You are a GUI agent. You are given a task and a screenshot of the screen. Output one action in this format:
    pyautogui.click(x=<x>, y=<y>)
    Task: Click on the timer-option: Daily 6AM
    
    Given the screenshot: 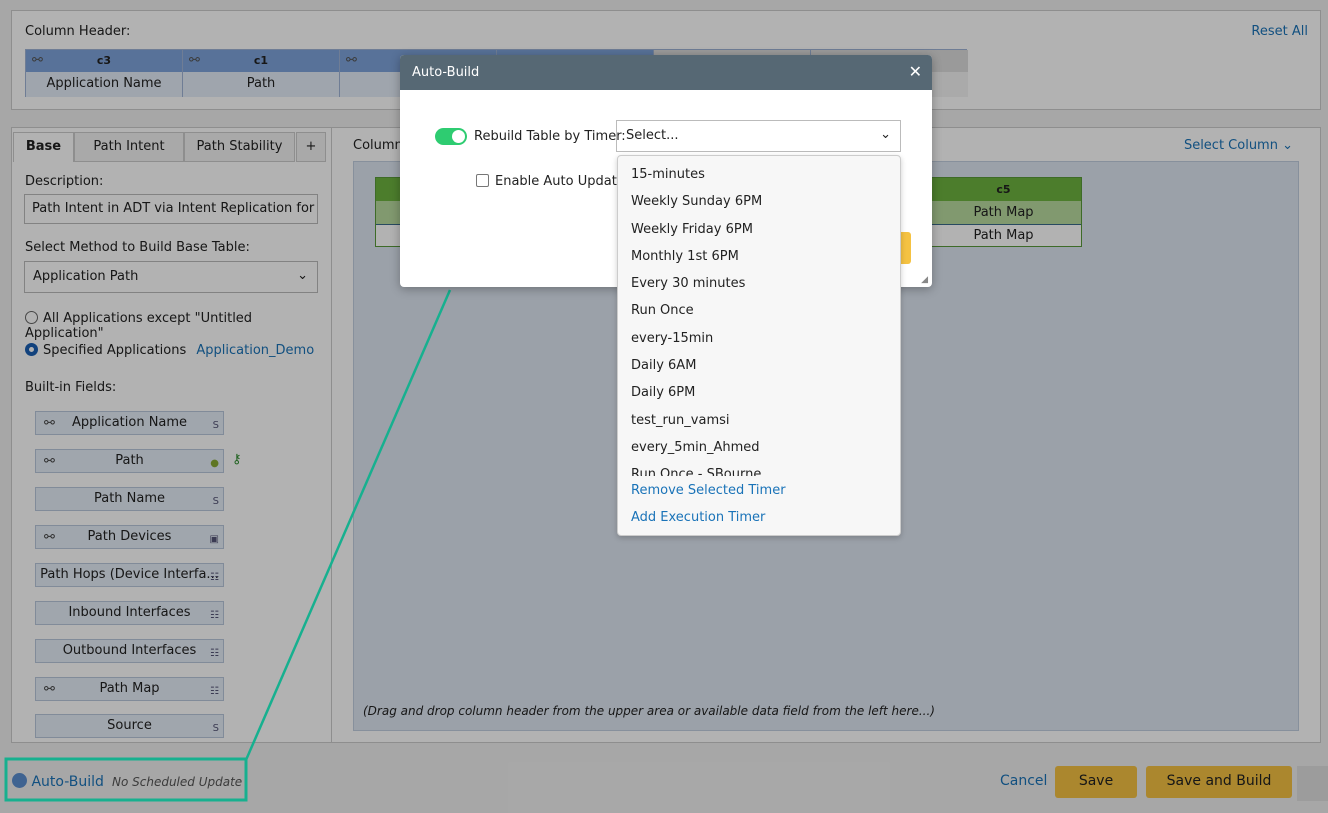 What is the action you would take?
    pyautogui.click(x=759, y=365)
    